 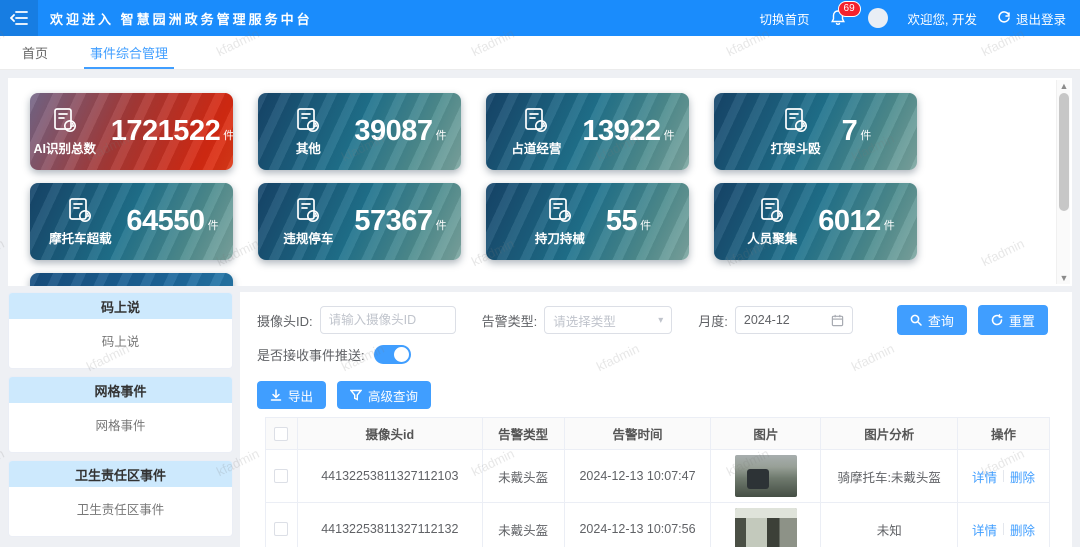 I want to click on sidebar-card-item: 网格事件, so click(x=120, y=418).